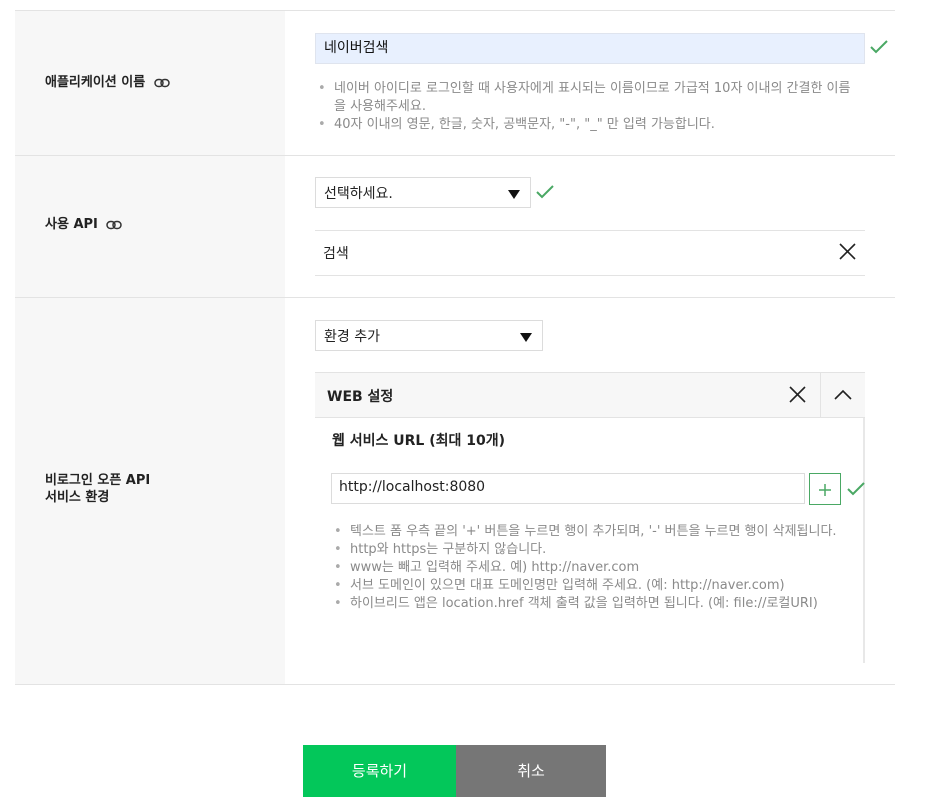  I want to click on api-label-text: 사용 API, so click(71, 224).